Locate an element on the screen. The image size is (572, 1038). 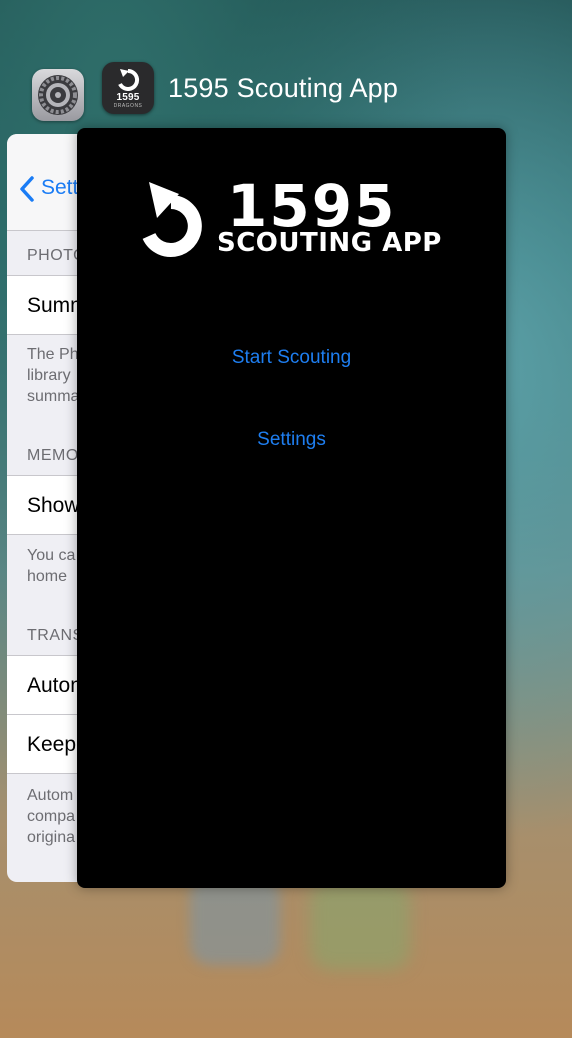
scouting-app-icon: 1595 DRAGONS is located at coordinates (128, 88).